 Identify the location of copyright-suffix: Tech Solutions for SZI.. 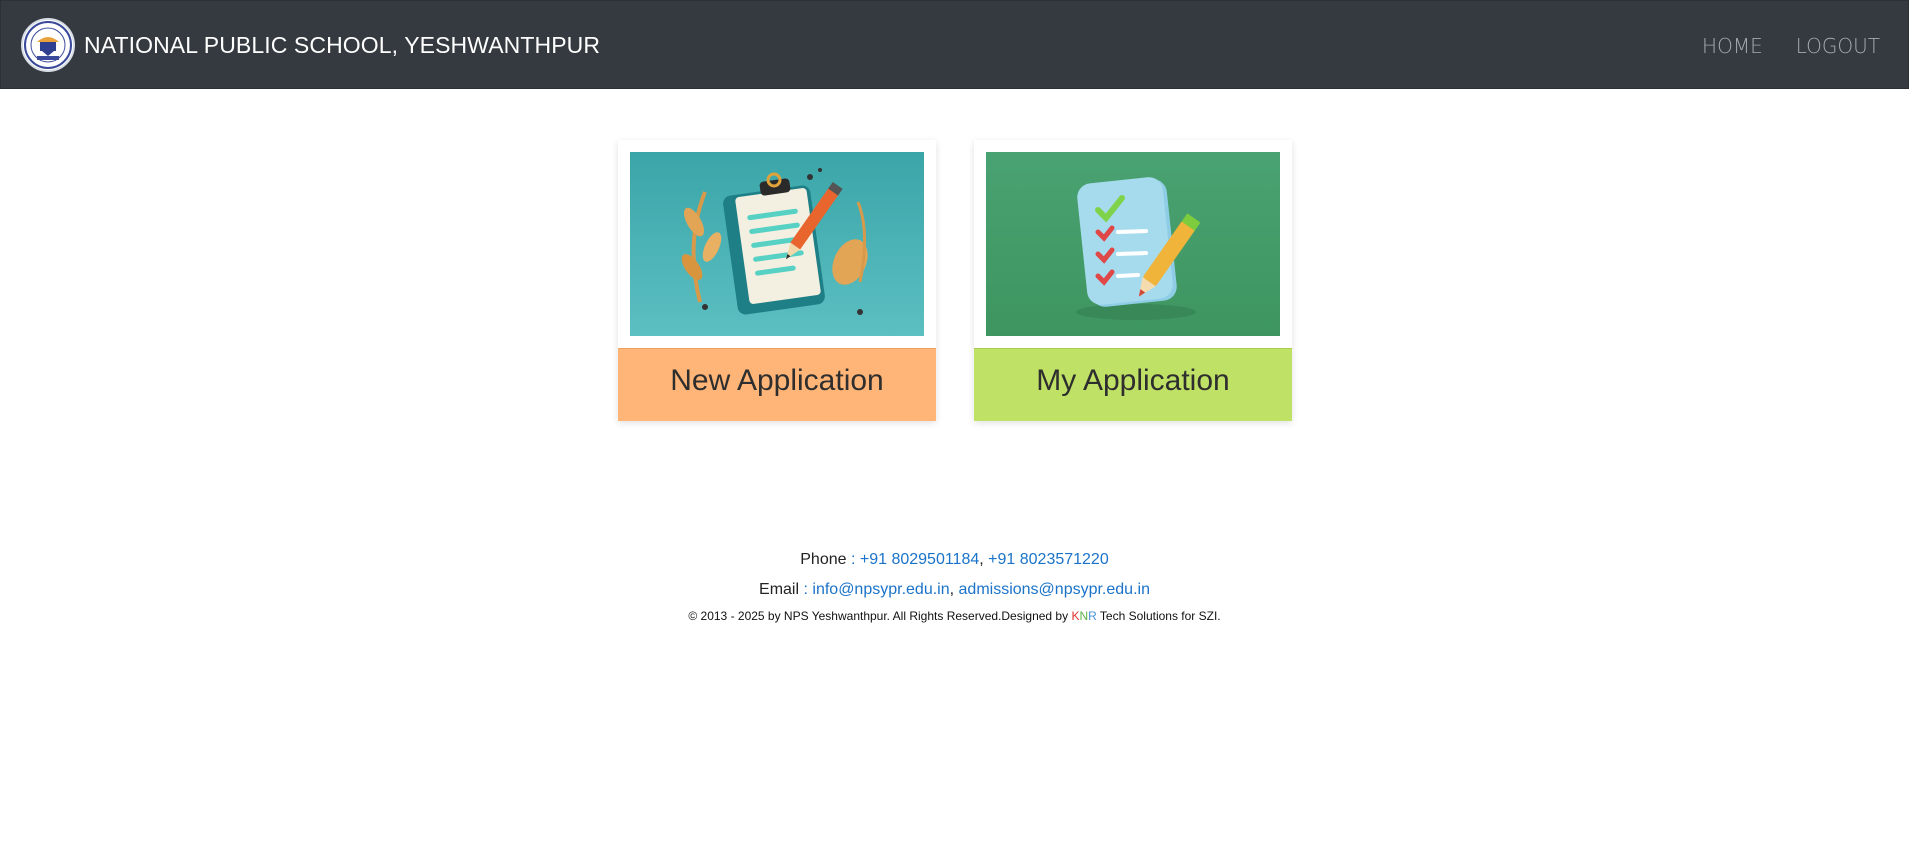
(1158, 616).